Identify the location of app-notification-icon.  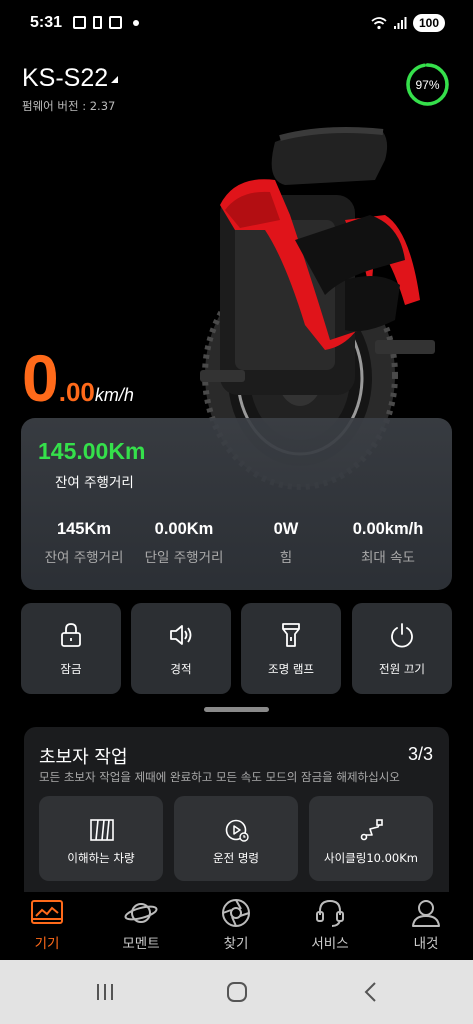
(115, 22).